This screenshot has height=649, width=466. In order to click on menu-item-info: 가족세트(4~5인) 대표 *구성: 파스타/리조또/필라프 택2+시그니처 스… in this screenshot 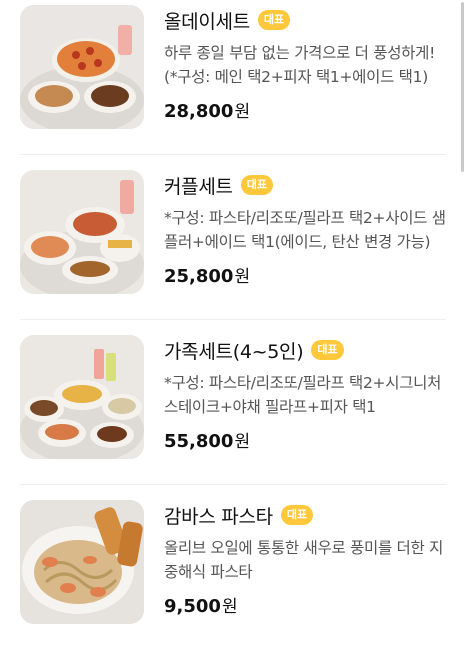, I will do `click(306, 393)`.